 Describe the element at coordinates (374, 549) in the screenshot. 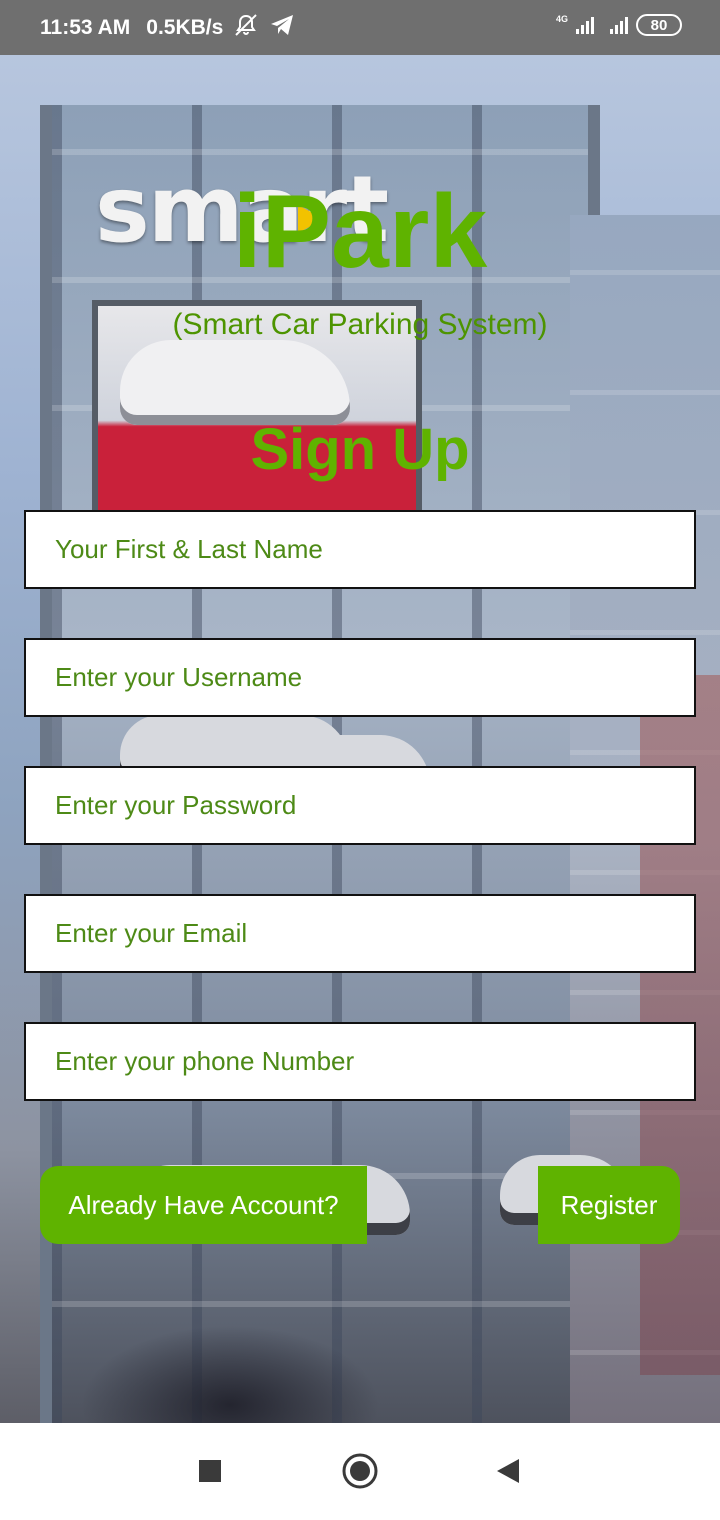

I see `full-name-field` at that location.